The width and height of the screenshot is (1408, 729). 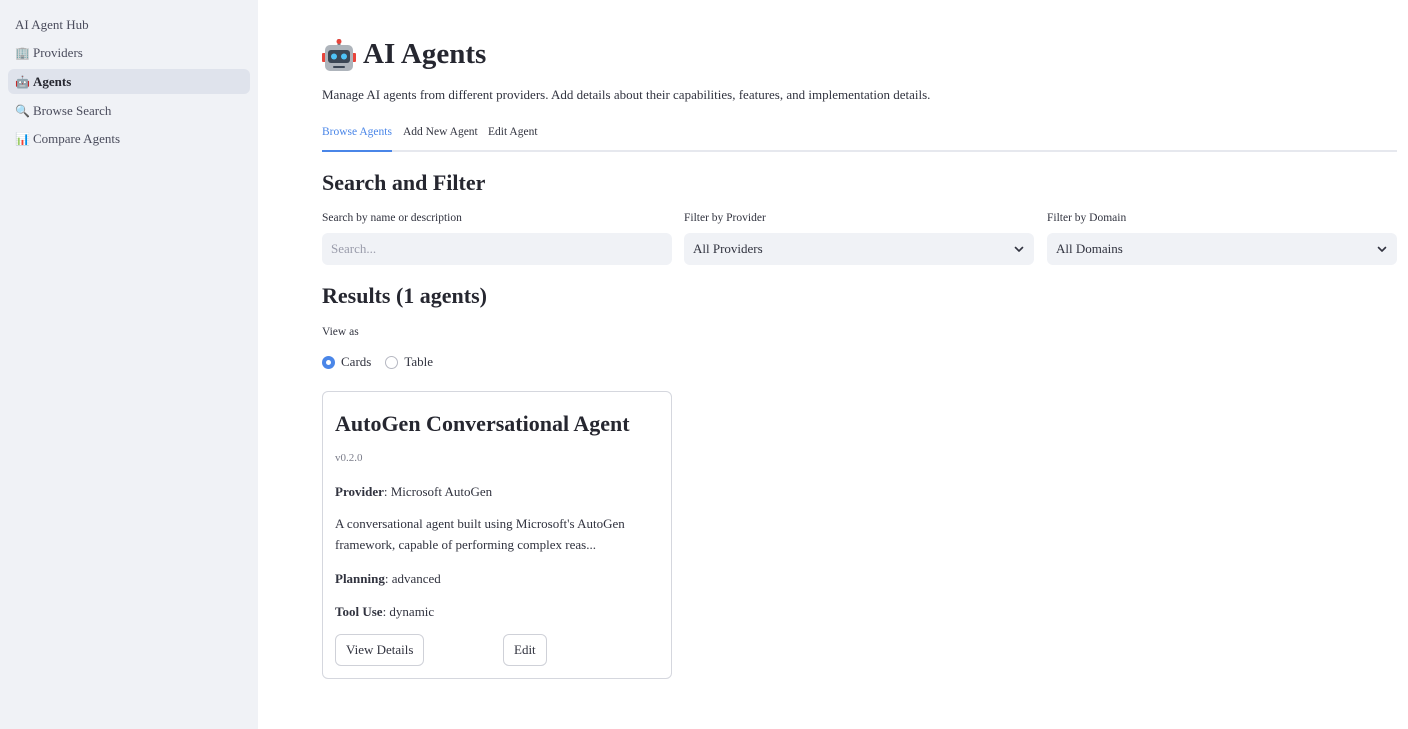 I want to click on view-details-button: View Details, so click(x=380, y=650).